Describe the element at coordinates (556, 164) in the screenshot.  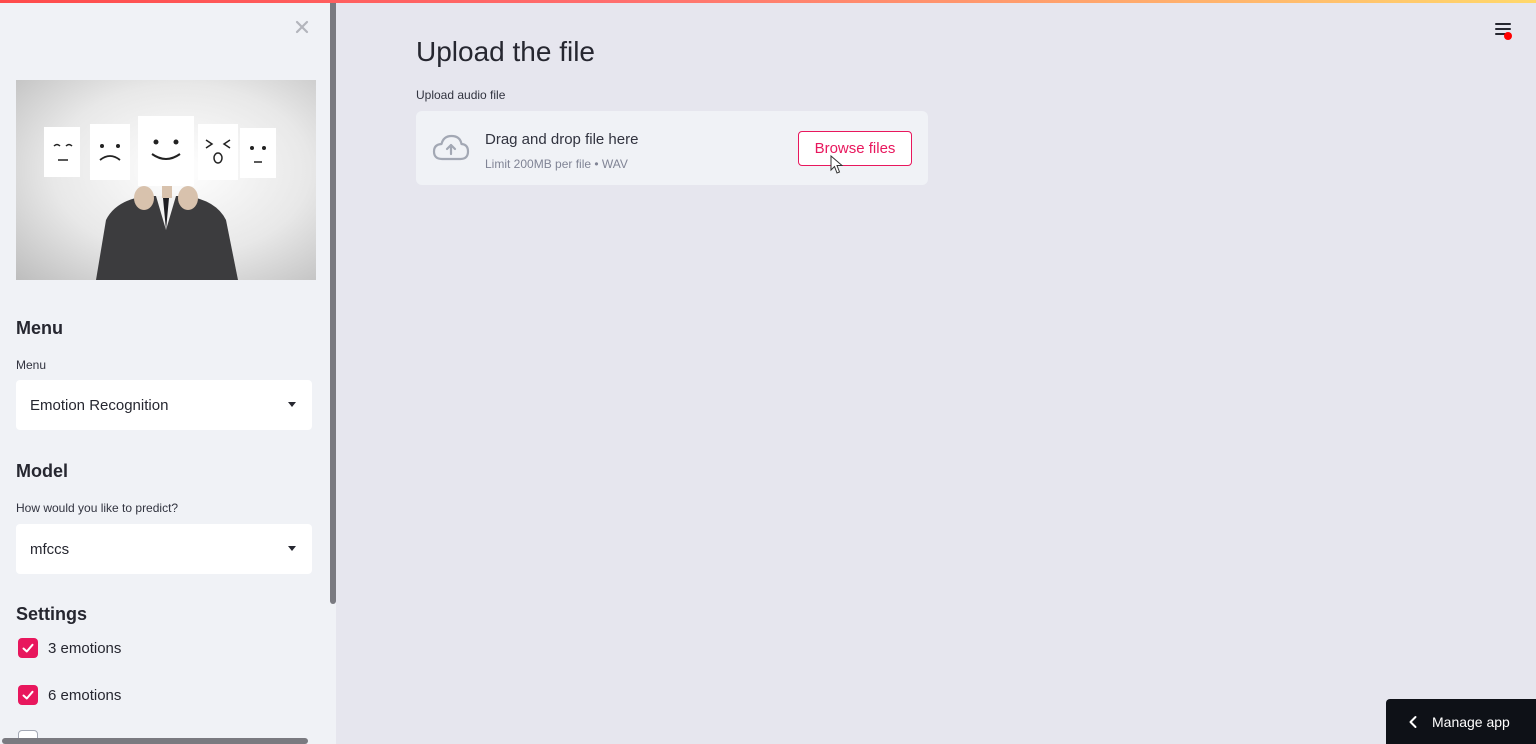
I see `dropzone-limit: Limit 200MB per file • WAV` at that location.